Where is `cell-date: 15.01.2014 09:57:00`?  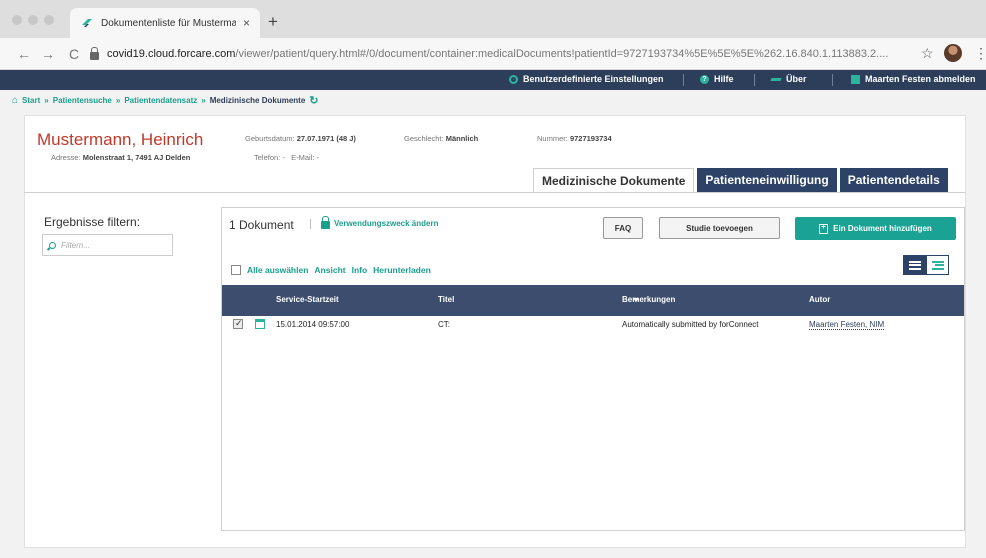
cell-date: 15.01.2014 09:57:00 is located at coordinates (313, 324).